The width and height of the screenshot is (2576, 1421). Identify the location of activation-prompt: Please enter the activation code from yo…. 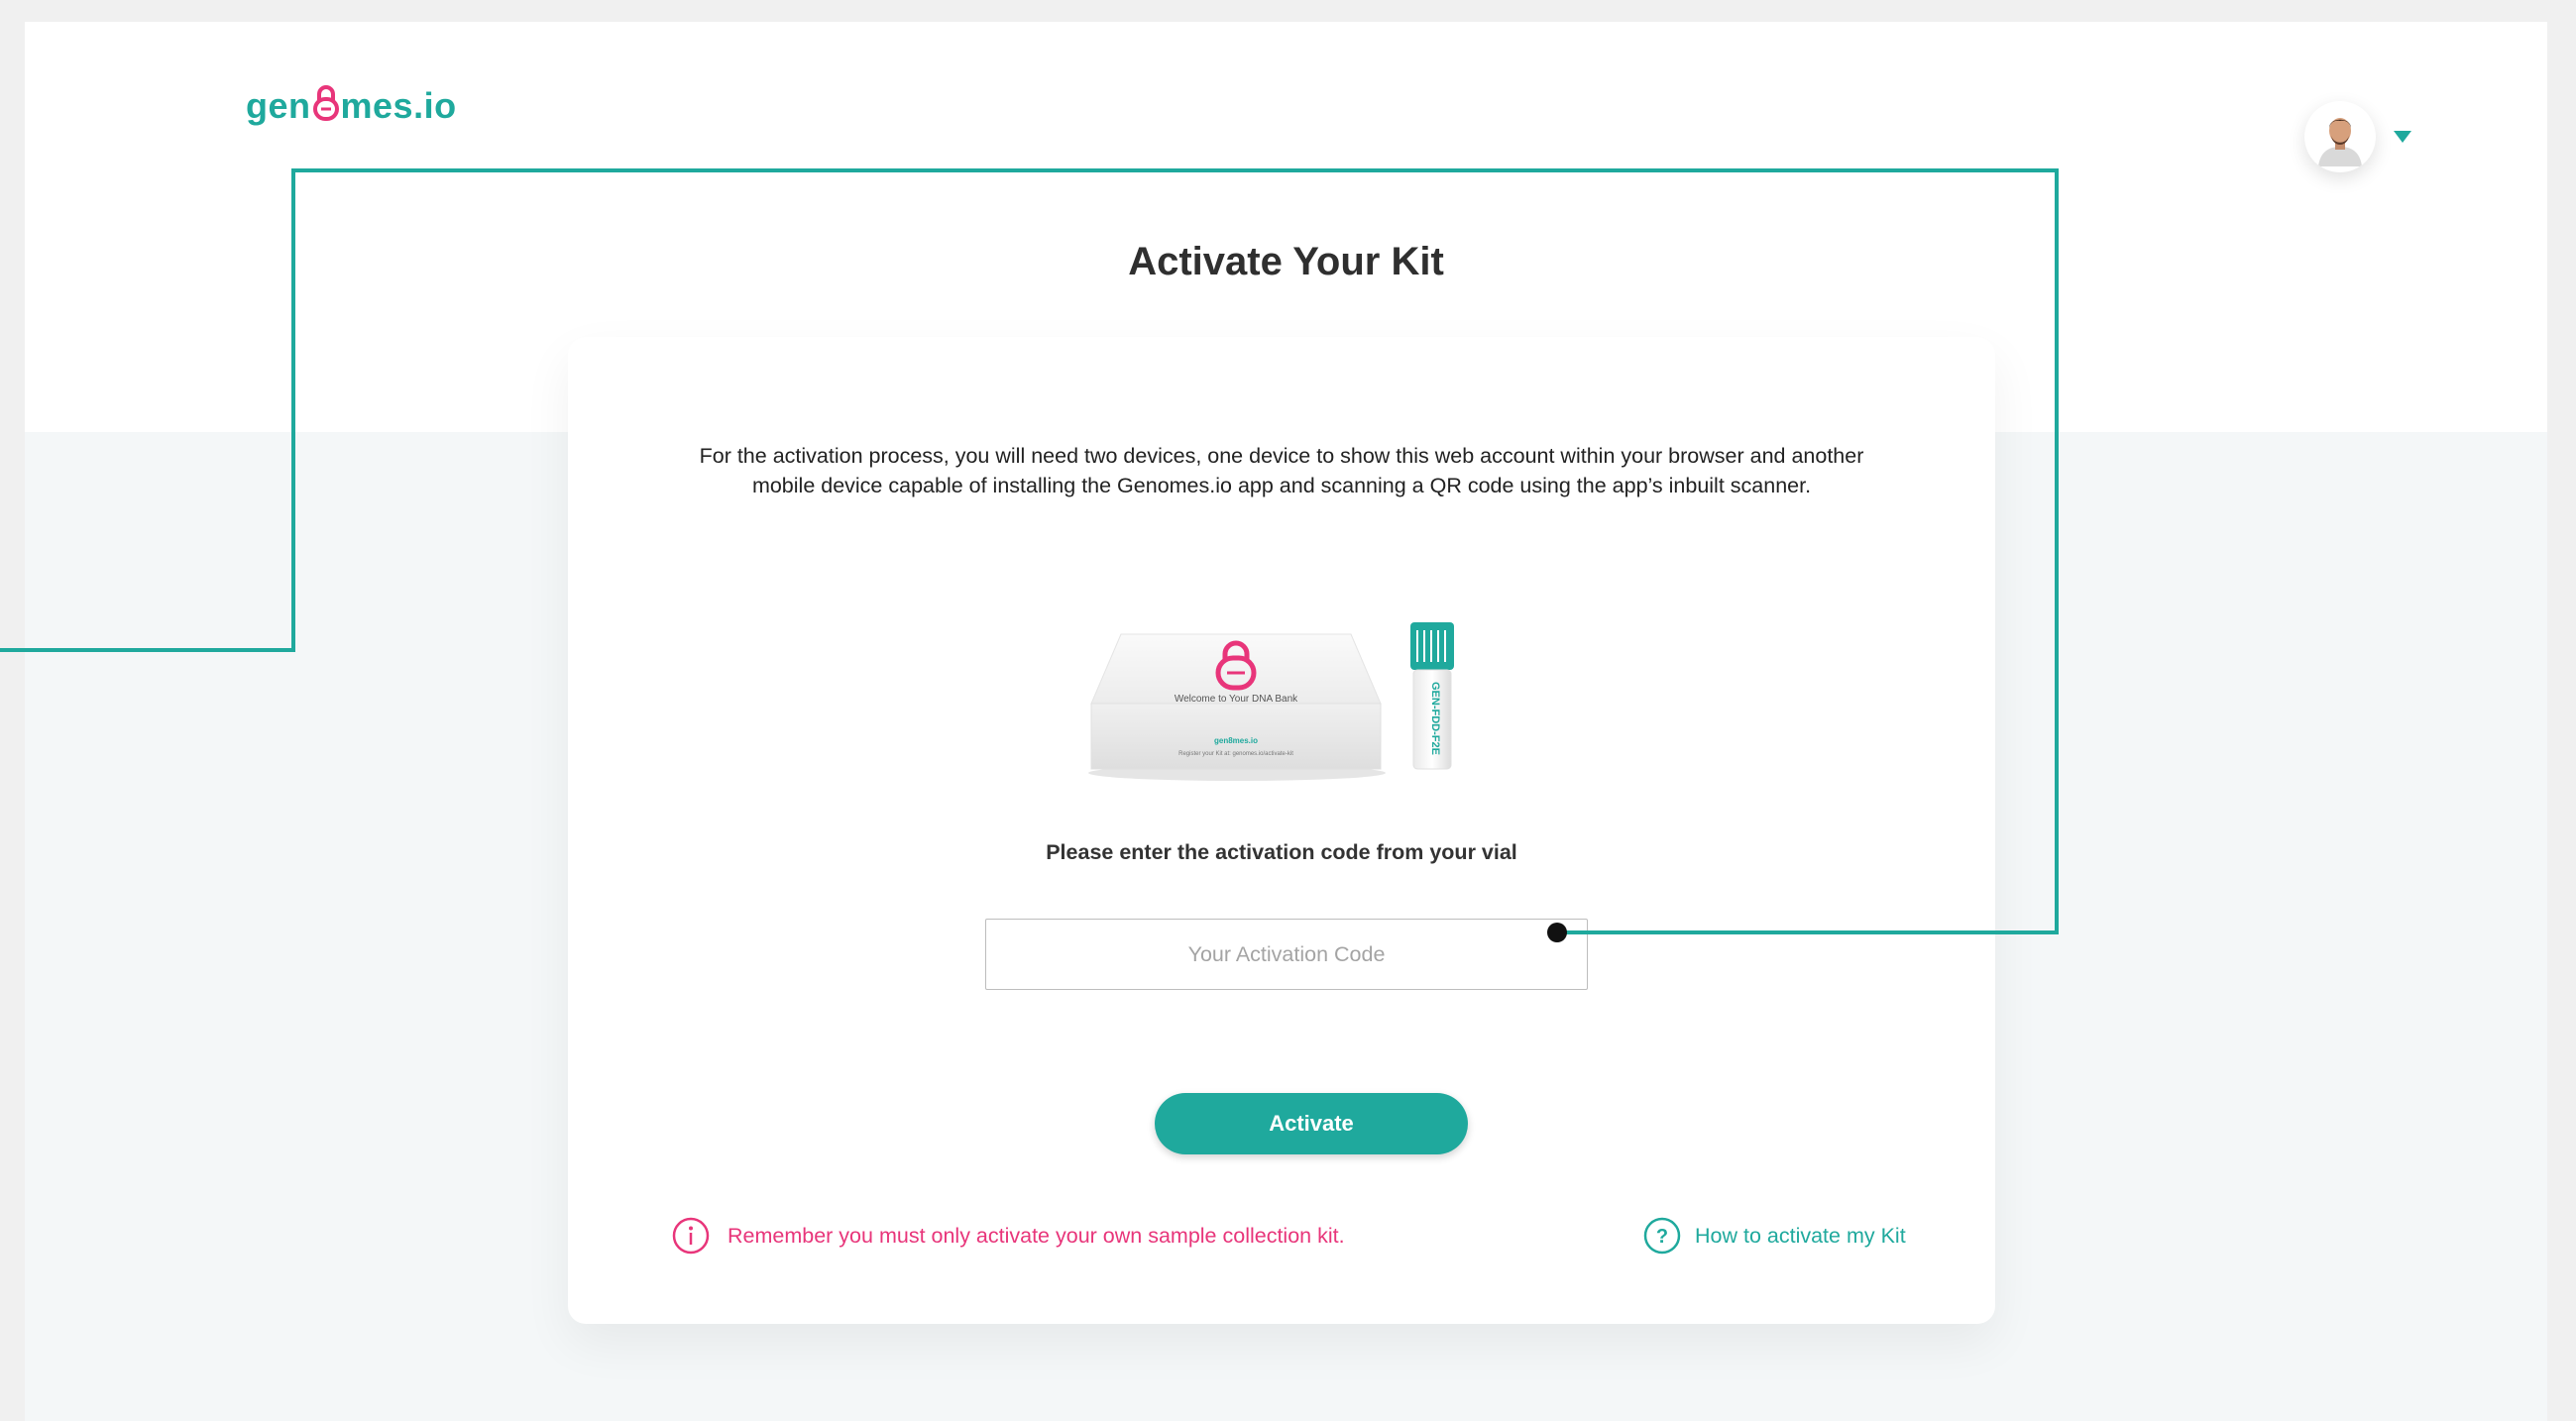
(1281, 852).